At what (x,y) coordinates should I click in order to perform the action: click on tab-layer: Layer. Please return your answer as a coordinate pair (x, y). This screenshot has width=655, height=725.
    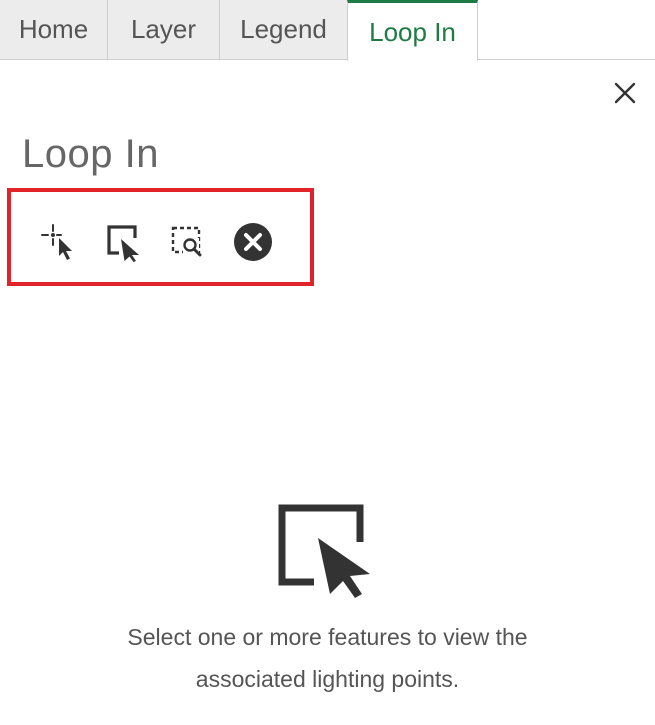
    Looking at the image, I should click on (164, 29).